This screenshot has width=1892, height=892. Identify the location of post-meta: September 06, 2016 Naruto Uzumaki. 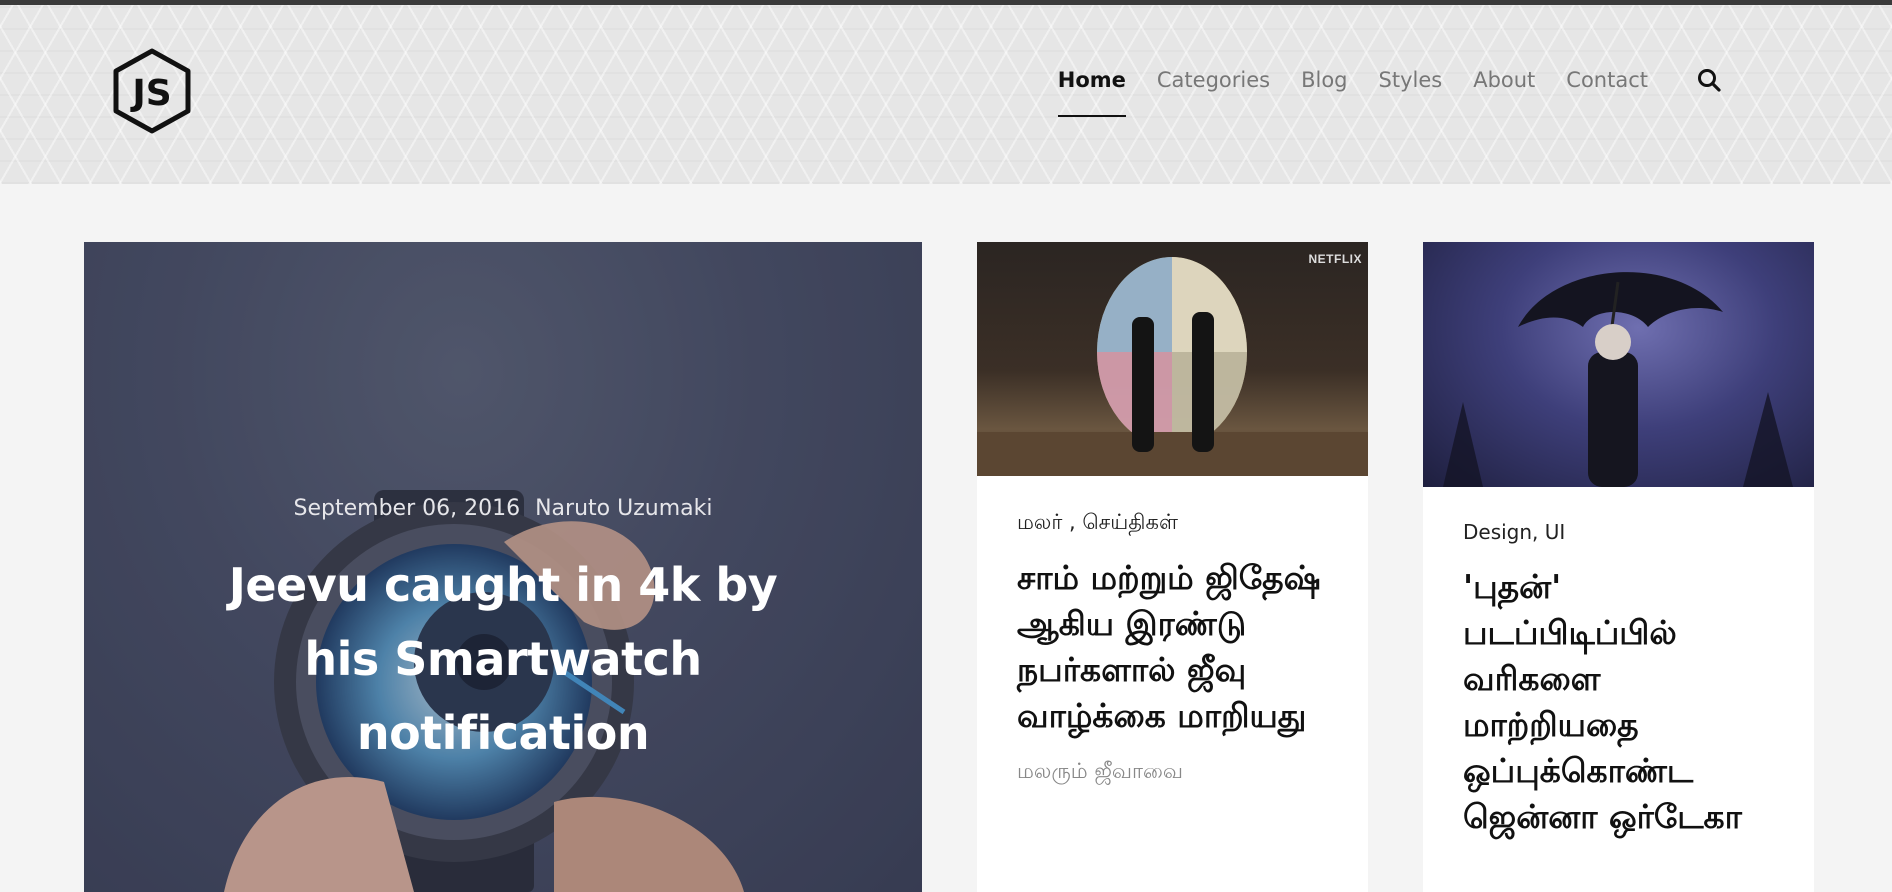
(503, 508).